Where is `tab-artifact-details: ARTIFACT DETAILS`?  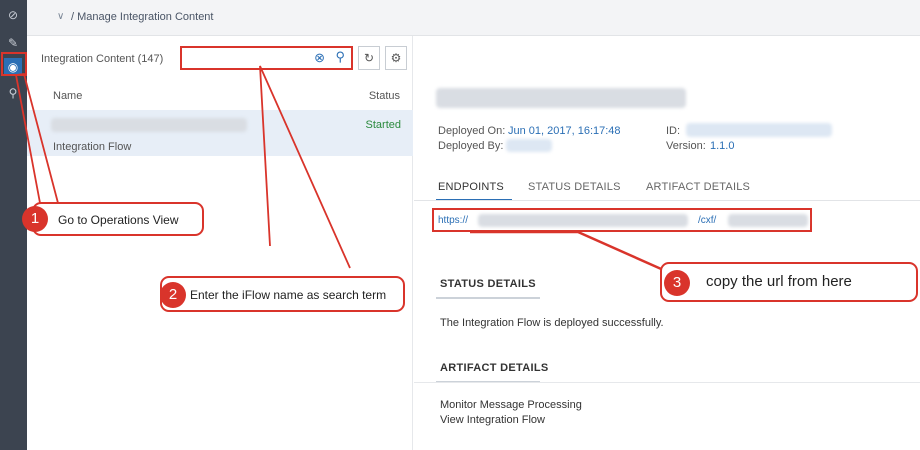
tab-artifact-details: ARTIFACT DETAILS is located at coordinates (698, 187).